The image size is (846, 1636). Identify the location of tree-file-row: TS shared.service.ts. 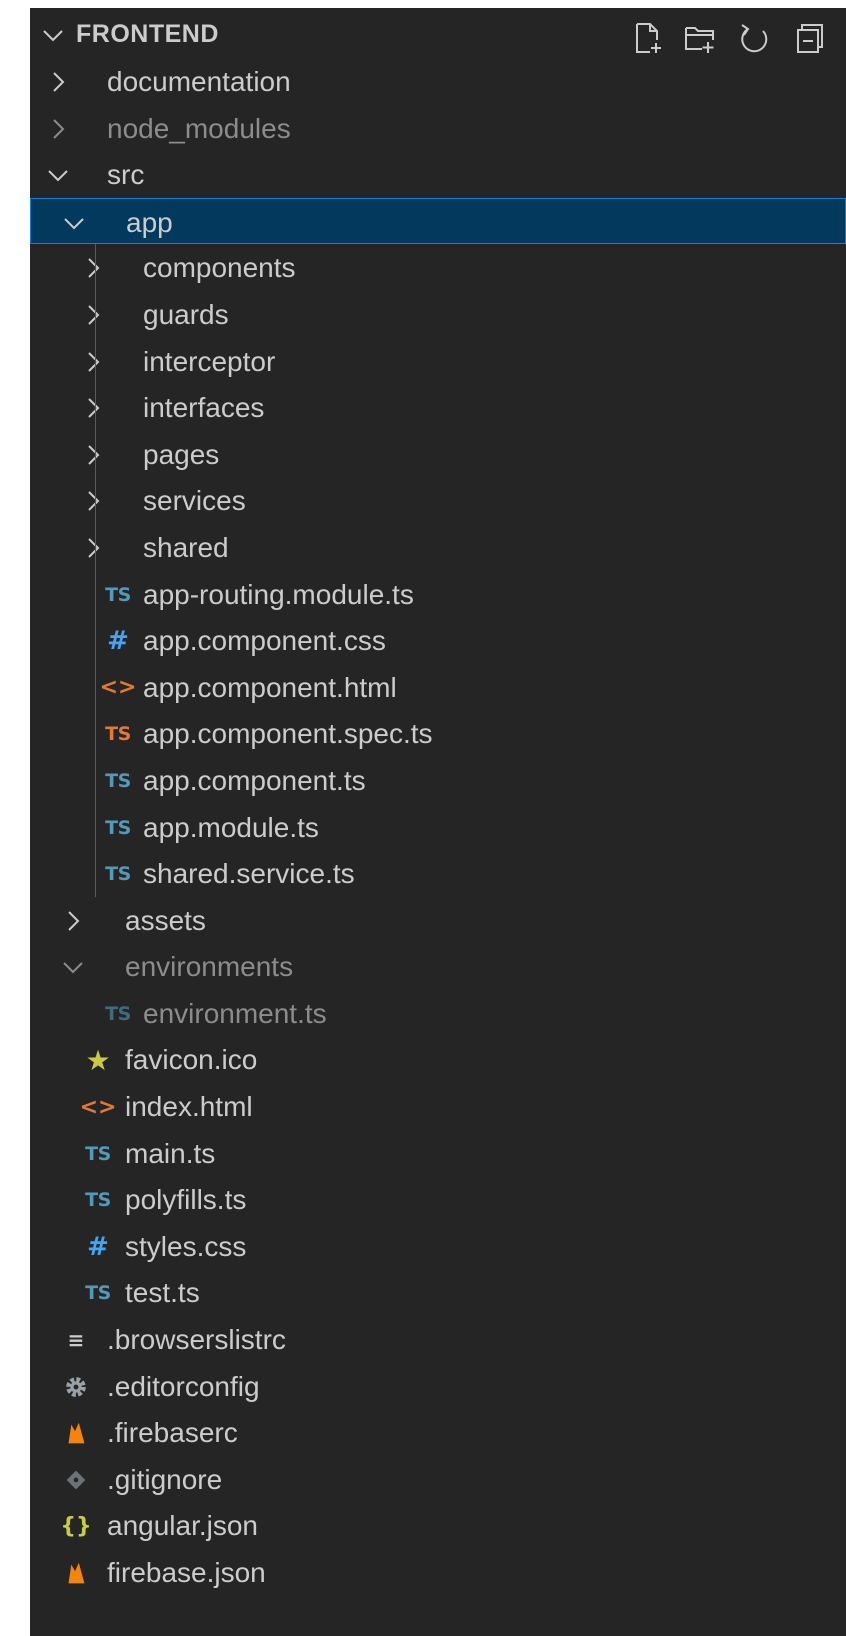
(438, 873).